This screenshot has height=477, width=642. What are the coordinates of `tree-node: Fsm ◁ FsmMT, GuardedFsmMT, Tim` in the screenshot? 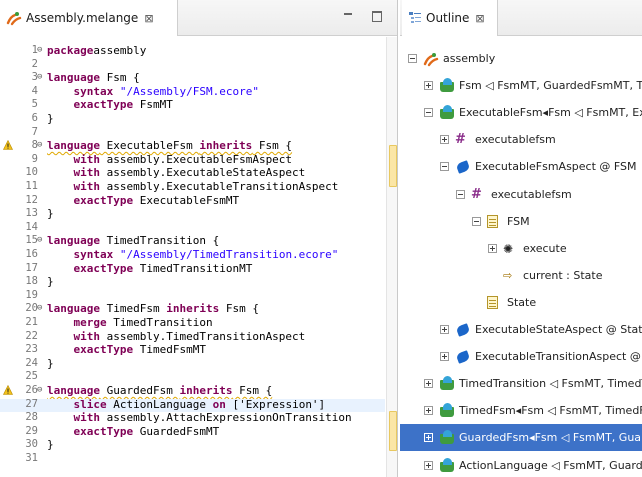 It's located at (521, 85).